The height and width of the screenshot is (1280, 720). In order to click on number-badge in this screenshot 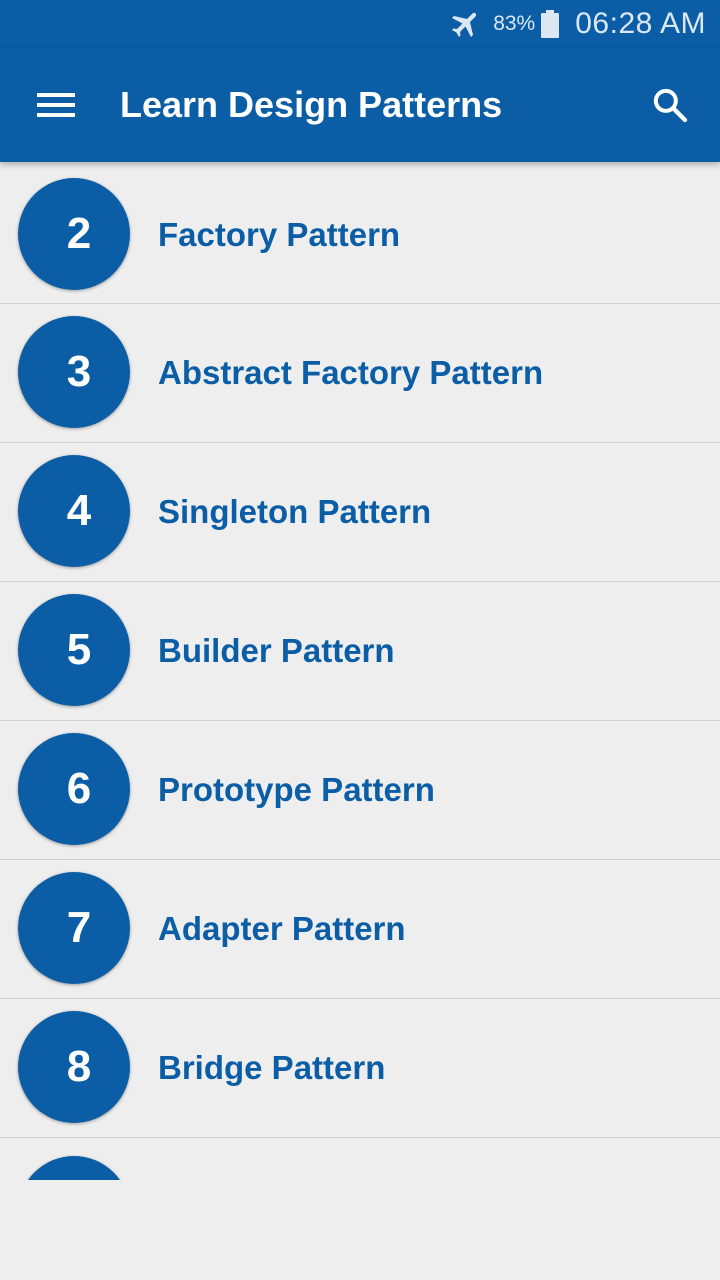, I will do `click(74, 1168)`.